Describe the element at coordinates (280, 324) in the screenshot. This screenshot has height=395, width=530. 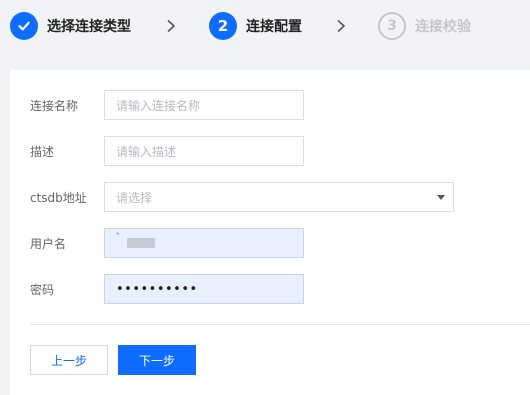
I see `divider` at that location.